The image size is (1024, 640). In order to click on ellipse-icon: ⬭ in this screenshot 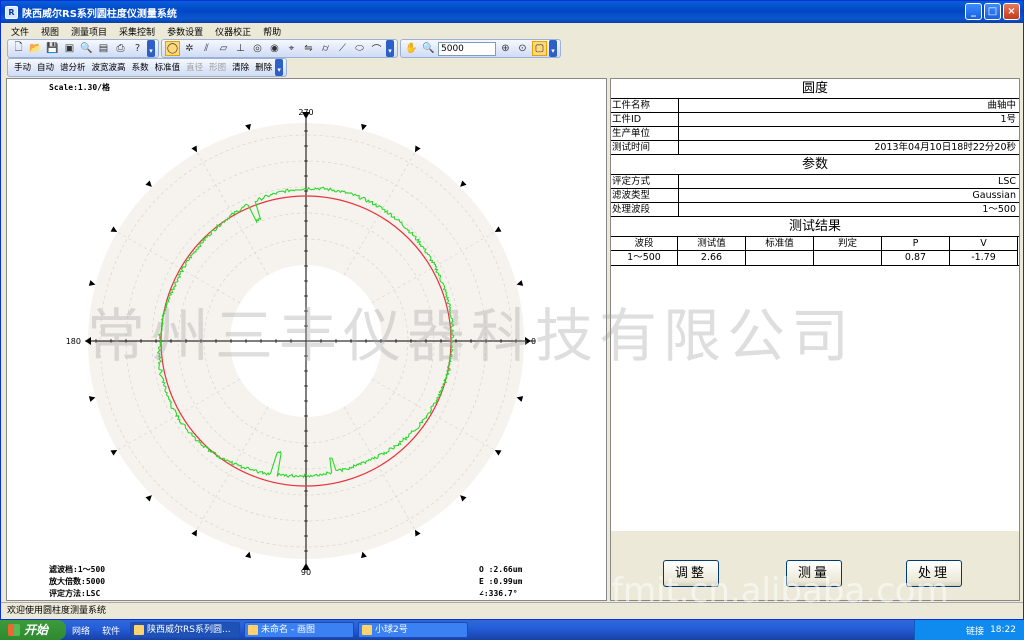, I will do `click(359, 48)`.